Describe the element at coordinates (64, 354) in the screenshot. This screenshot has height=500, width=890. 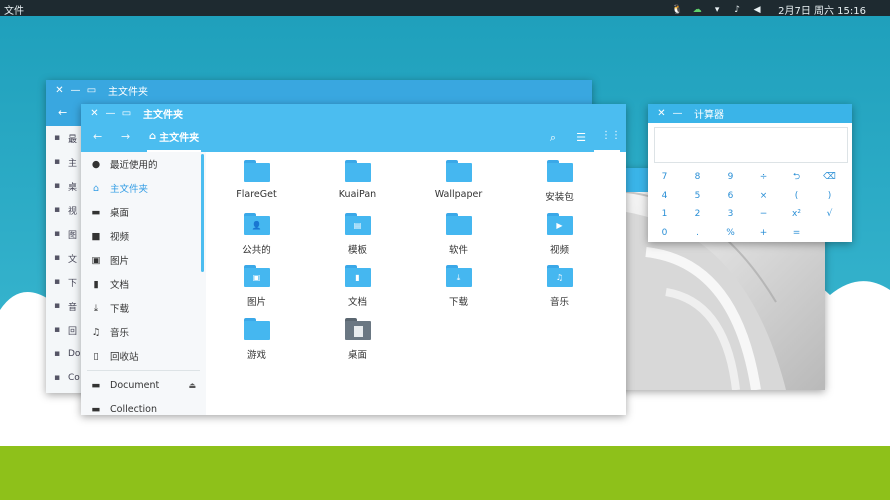
I see `back-sidebar-item: ▪ Do` at that location.